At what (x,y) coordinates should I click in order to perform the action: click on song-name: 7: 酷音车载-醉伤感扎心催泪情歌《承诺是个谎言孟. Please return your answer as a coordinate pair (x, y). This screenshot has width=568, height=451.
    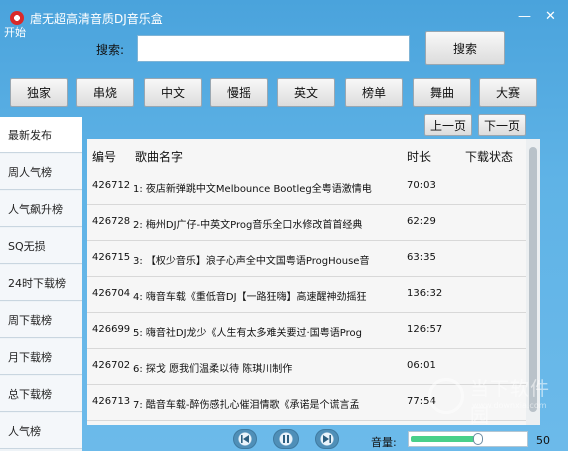
    Looking at the image, I should click on (246, 405).